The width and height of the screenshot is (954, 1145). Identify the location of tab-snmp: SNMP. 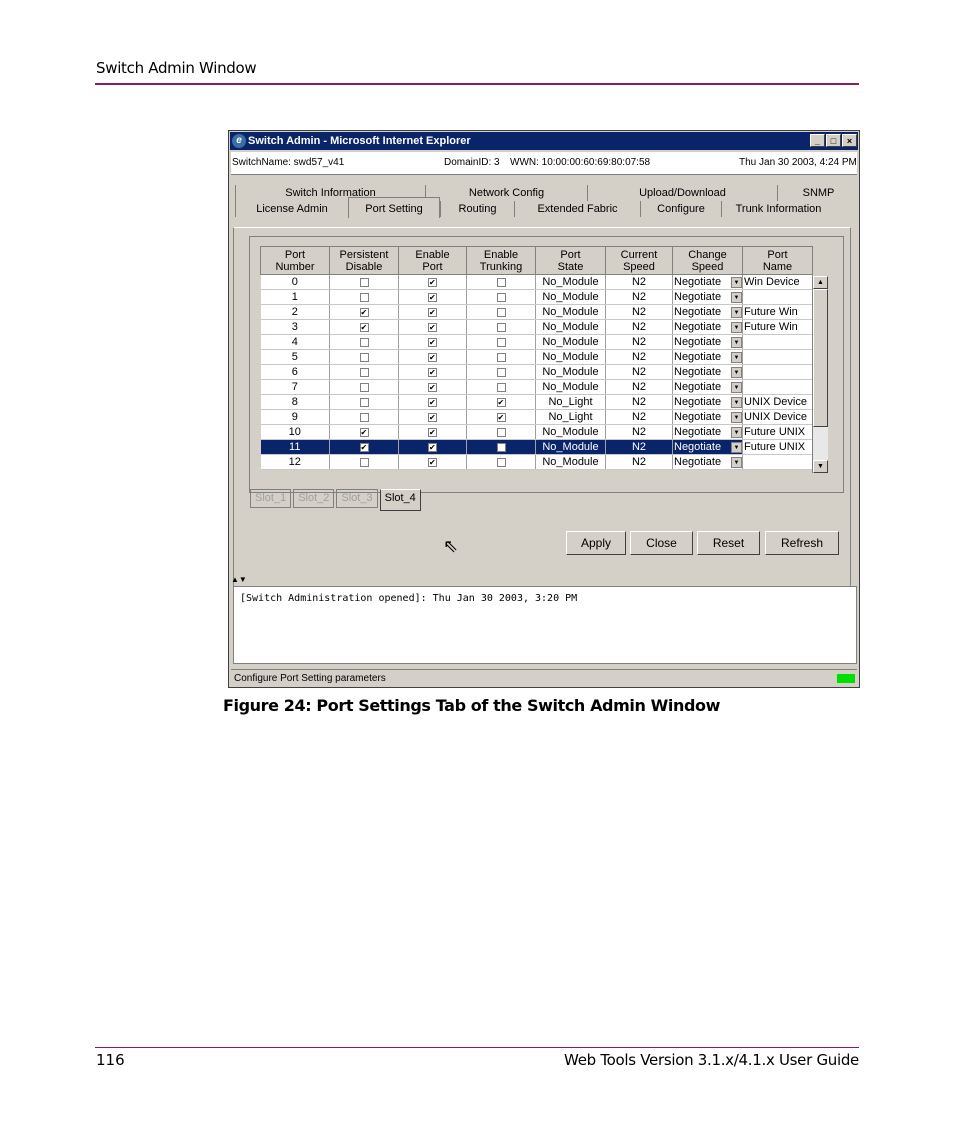
(818, 193).